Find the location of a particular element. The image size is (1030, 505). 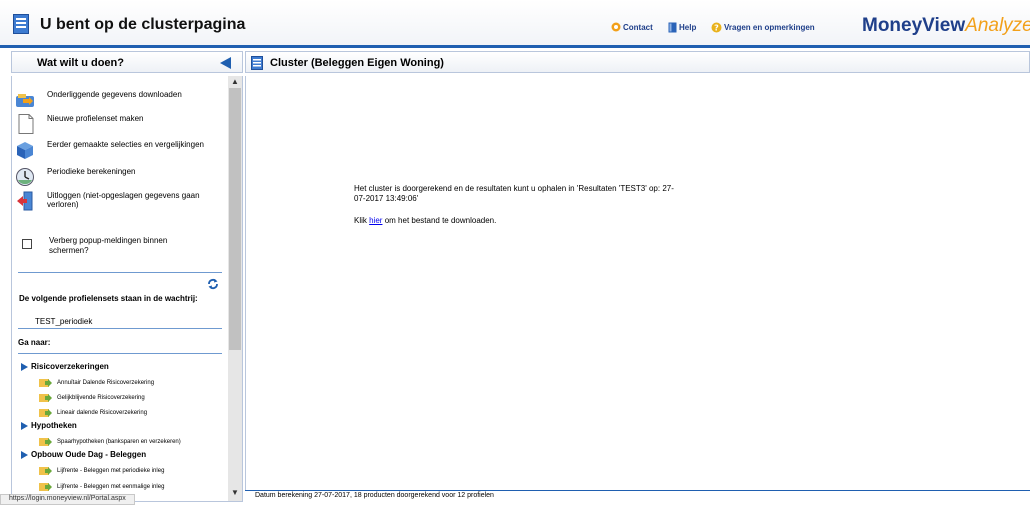

download-icon is located at coordinates (25, 100).